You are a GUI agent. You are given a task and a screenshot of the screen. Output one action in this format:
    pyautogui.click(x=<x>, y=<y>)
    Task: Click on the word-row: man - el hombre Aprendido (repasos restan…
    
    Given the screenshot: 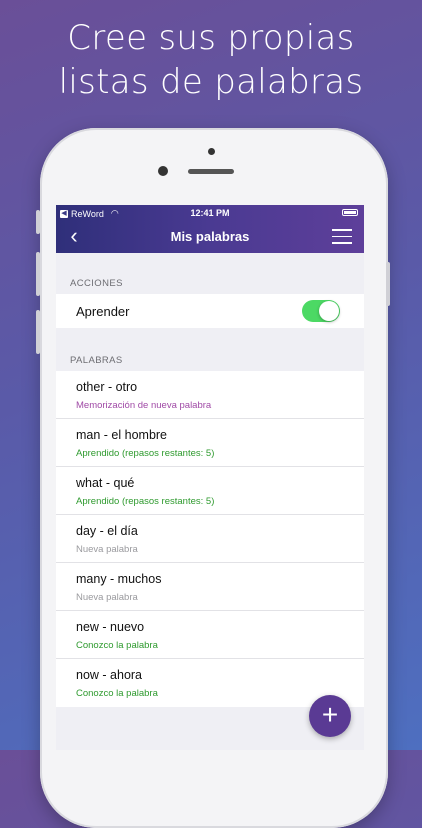 What is the action you would take?
    pyautogui.click(x=210, y=443)
    